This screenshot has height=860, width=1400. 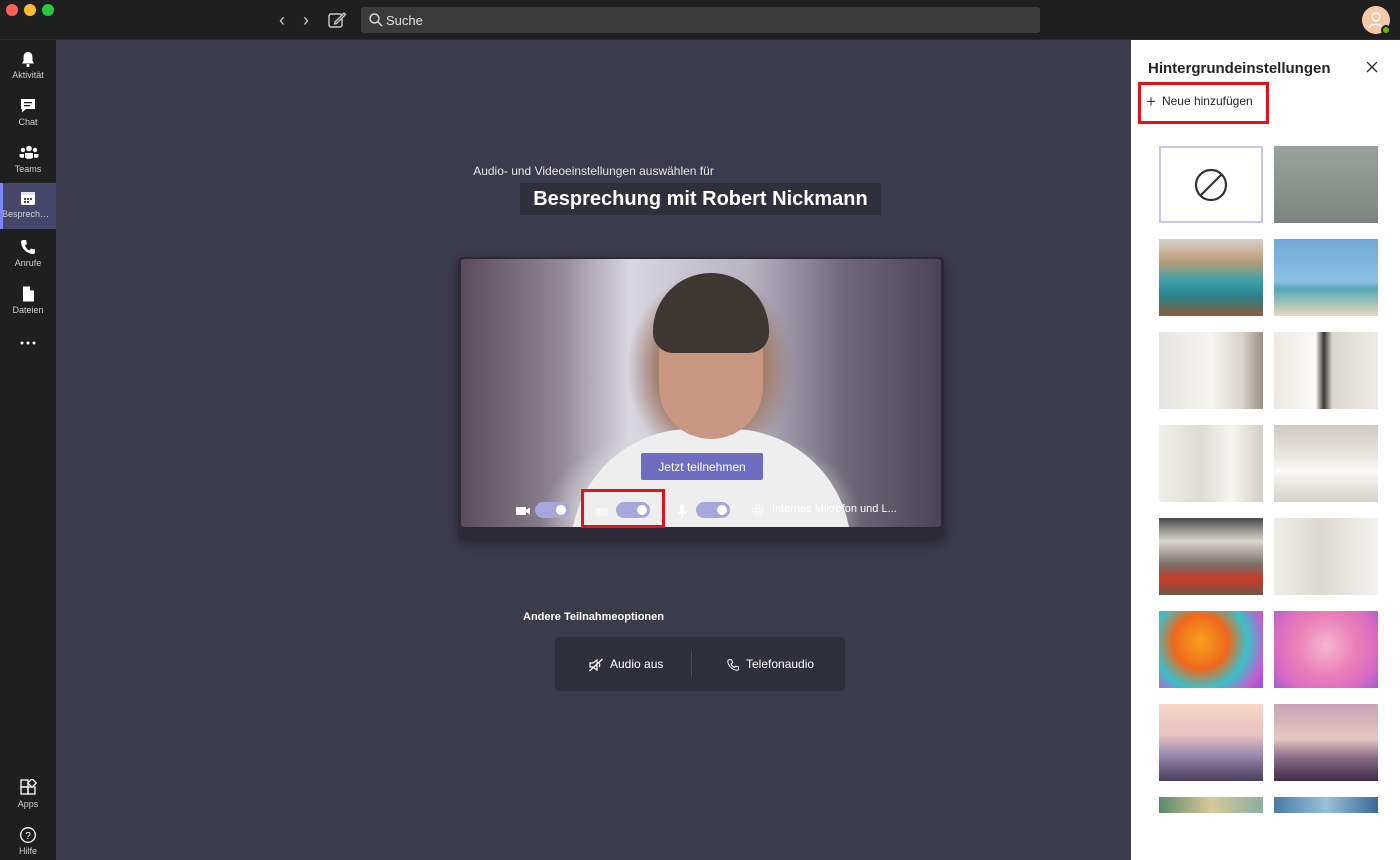 I want to click on plus-icon: +, so click(x=1151, y=101).